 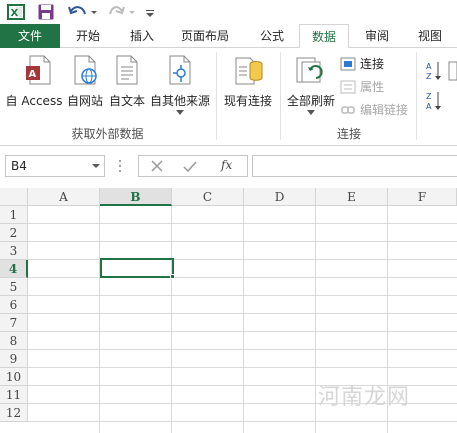 What do you see at coordinates (180, 70) in the screenshot?
I see `other-sources-icon` at bounding box center [180, 70].